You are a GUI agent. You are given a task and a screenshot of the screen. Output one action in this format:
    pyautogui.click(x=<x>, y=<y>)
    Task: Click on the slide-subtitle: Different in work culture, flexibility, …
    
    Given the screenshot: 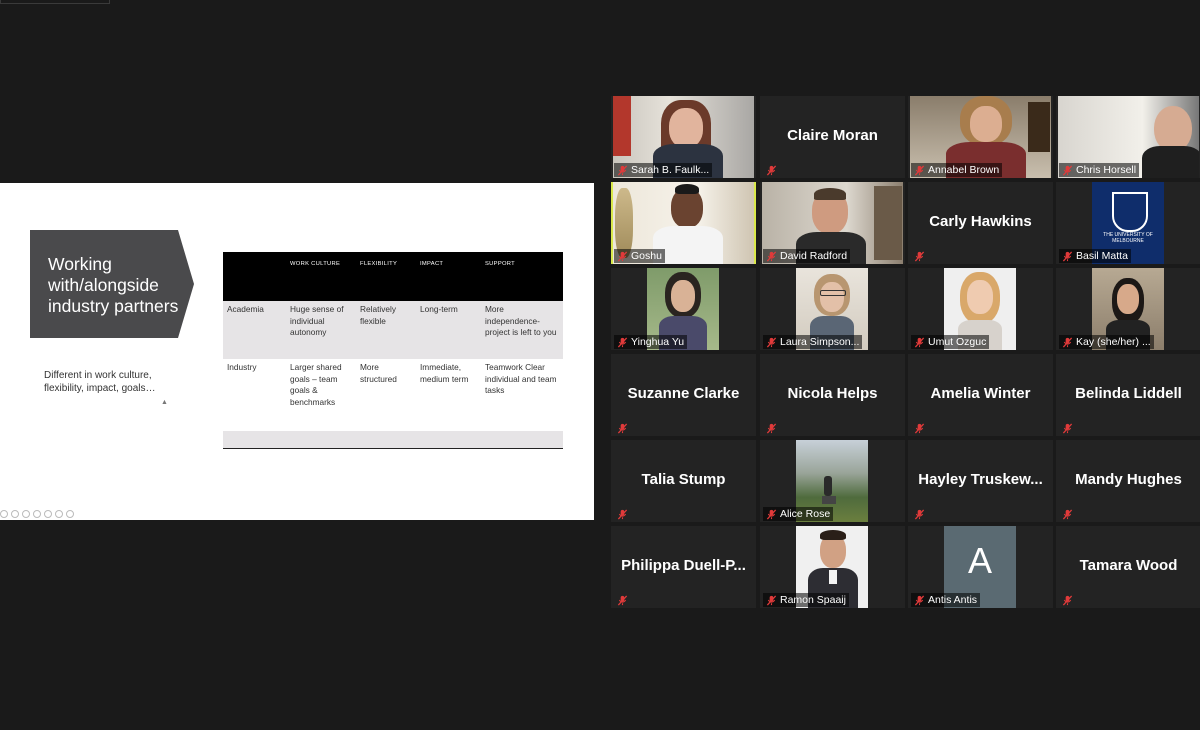 What is the action you would take?
    pyautogui.click(x=100, y=382)
    